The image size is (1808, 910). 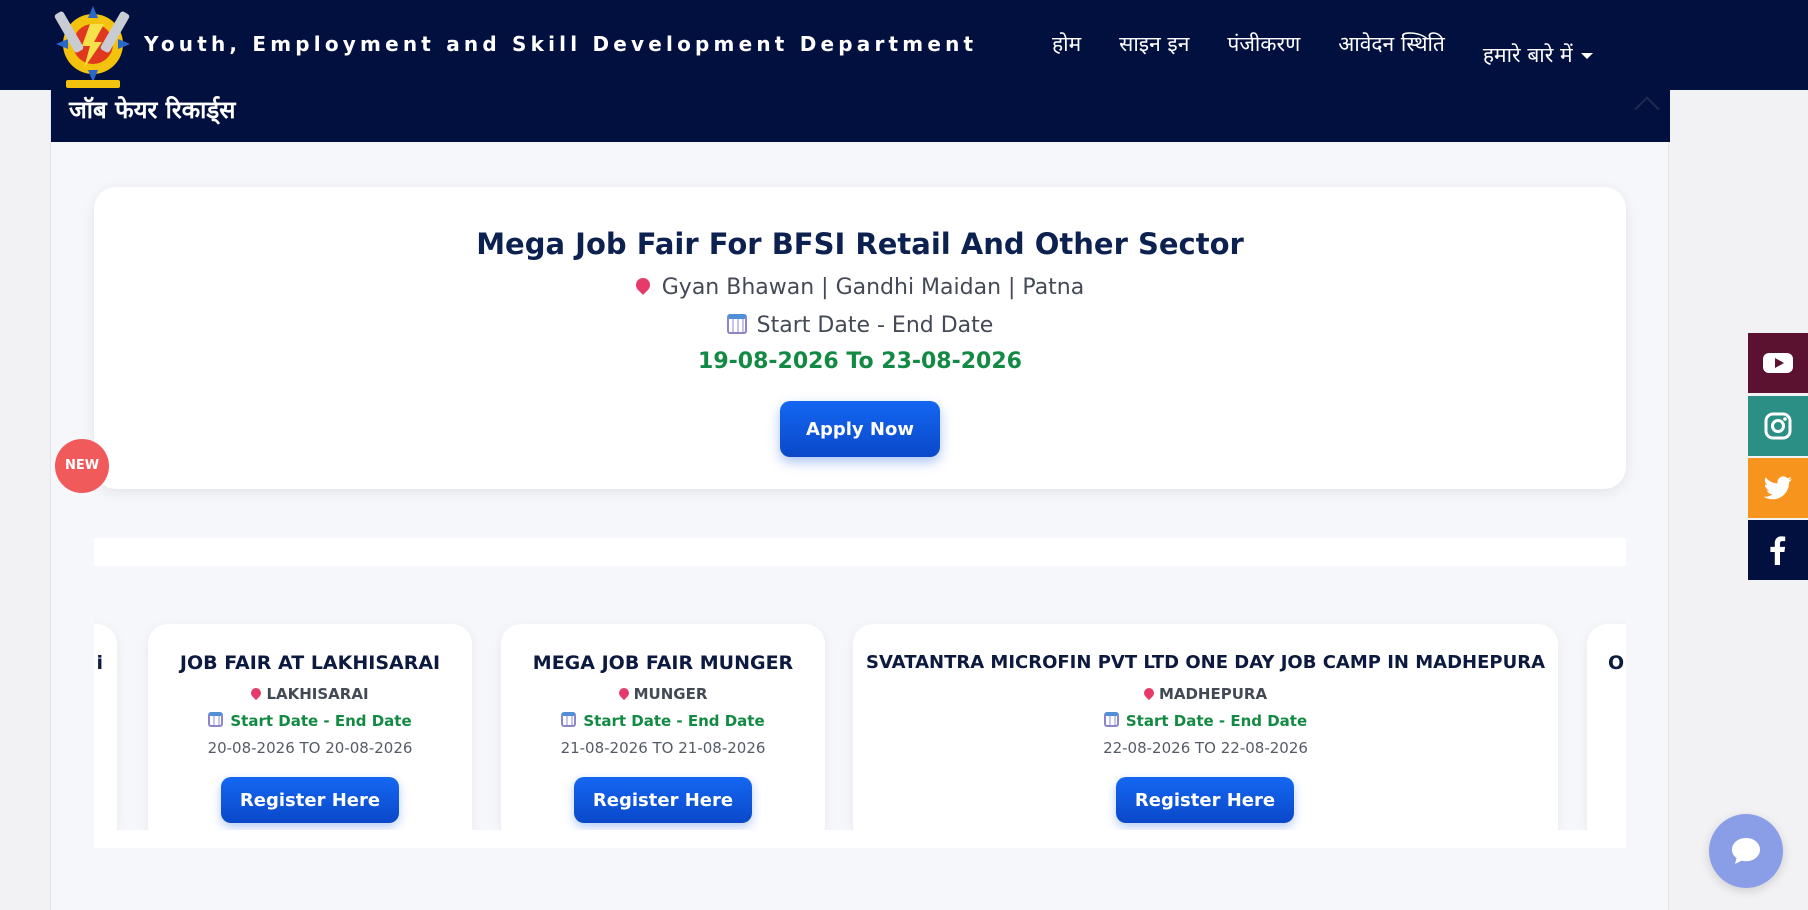 I want to click on job-card-location-text: MUNGER, so click(x=670, y=694).